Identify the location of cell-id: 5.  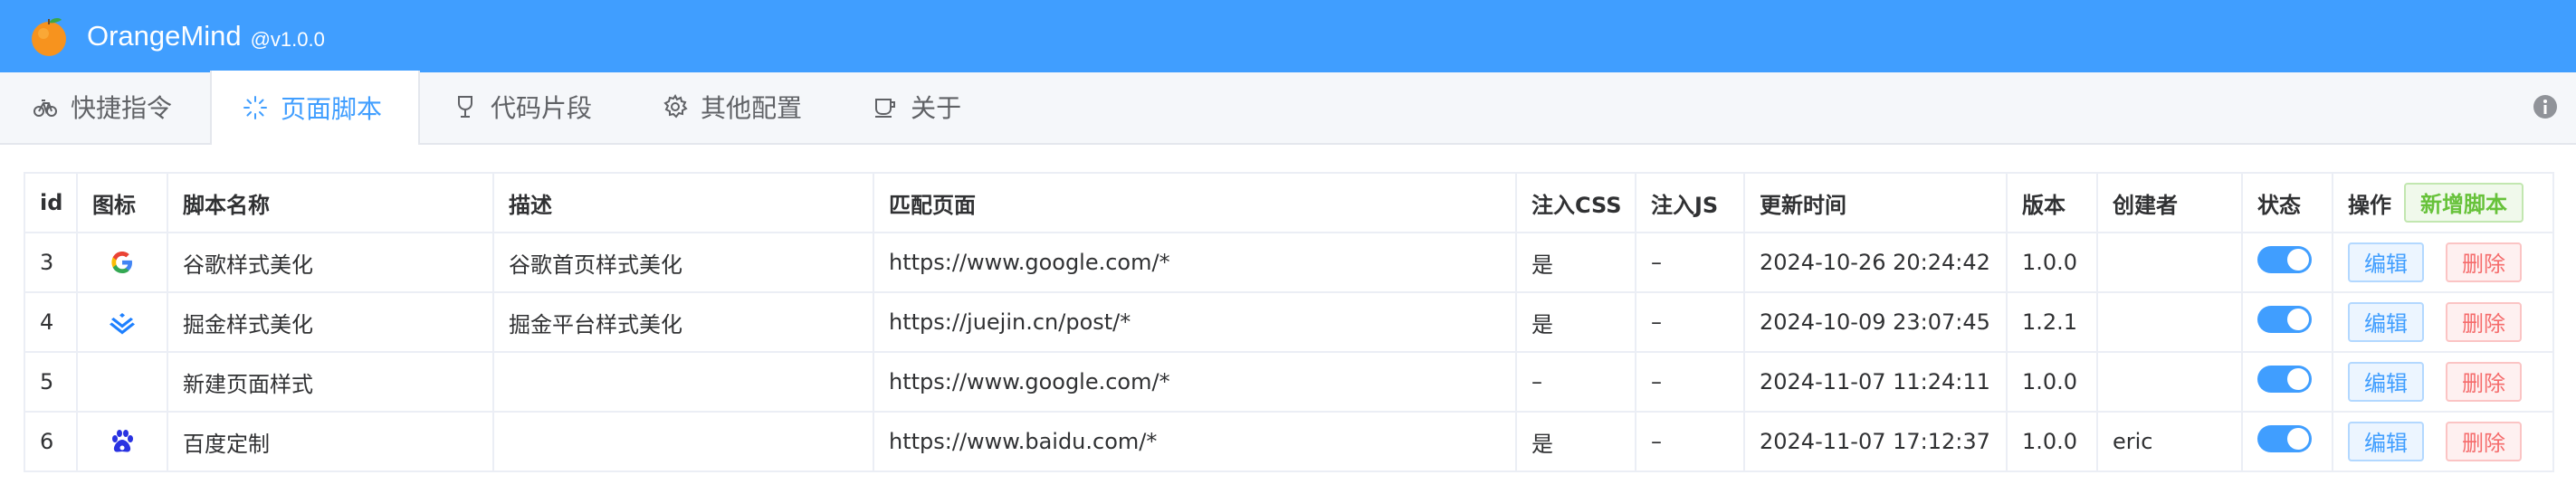
(51, 382).